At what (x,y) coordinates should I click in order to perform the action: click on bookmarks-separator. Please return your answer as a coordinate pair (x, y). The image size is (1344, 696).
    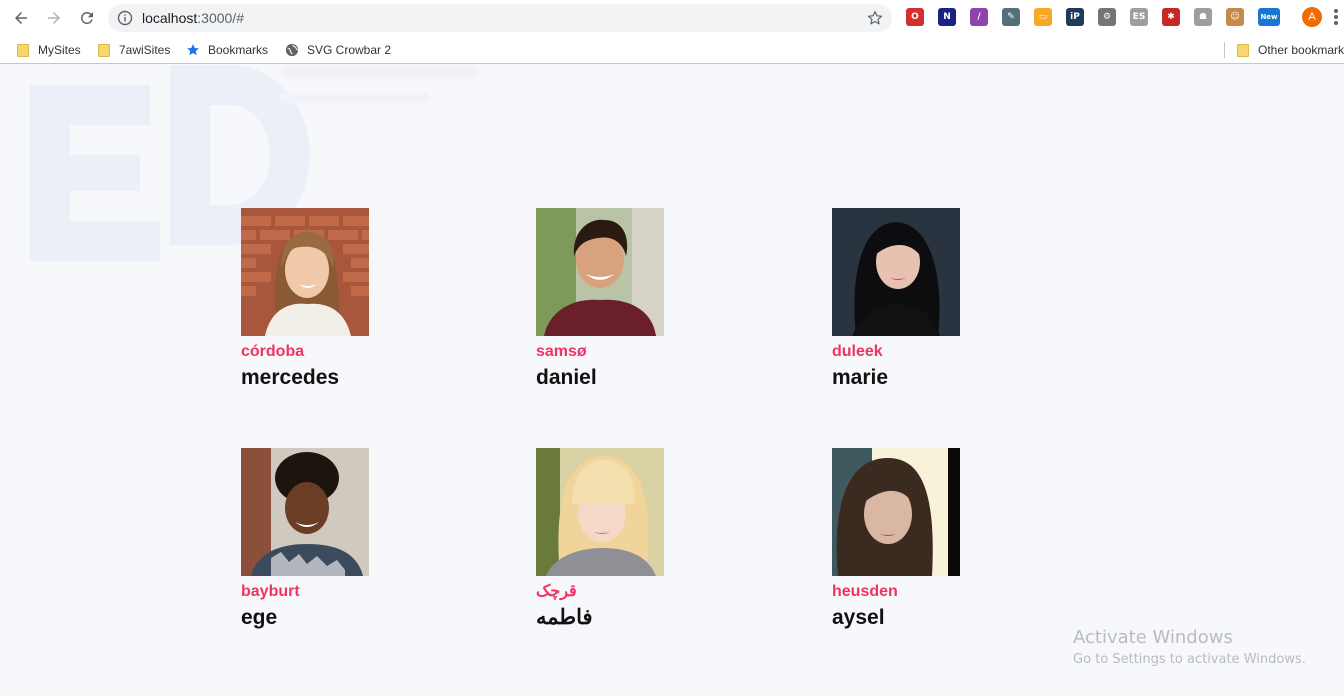
    Looking at the image, I should click on (1224, 50).